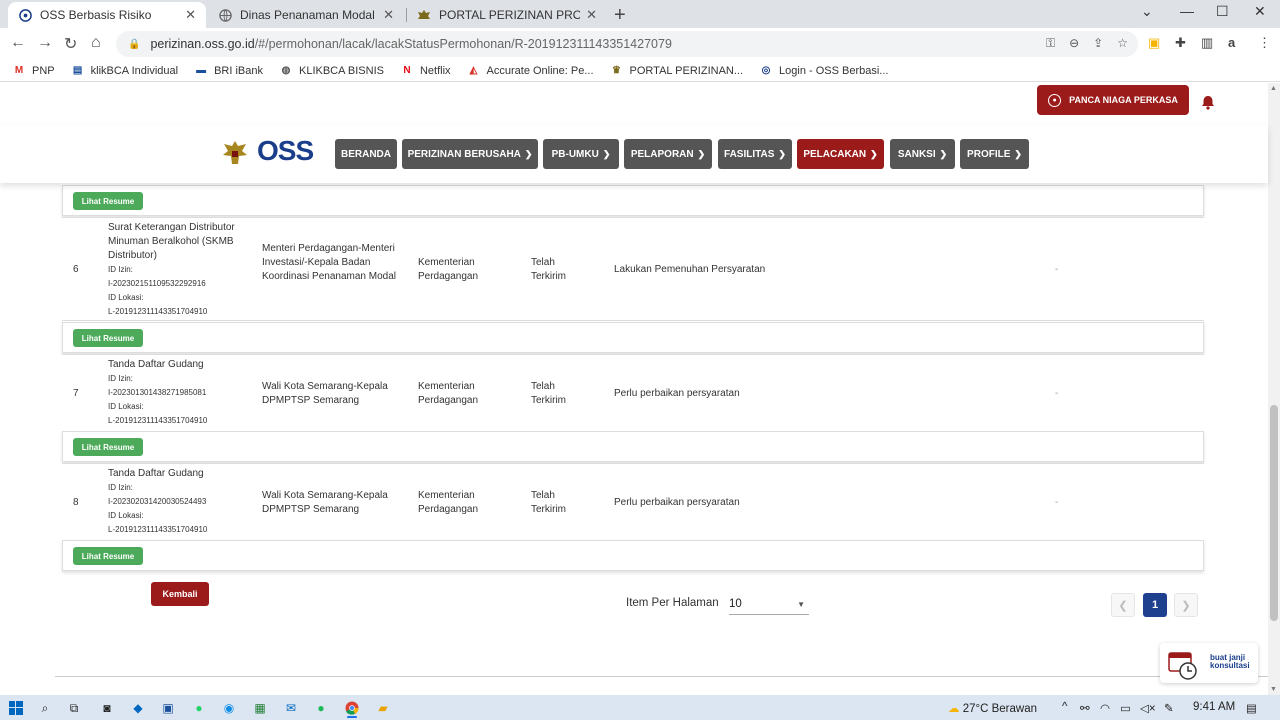 This screenshot has height=720, width=1280. I want to click on next-page-button: ❯, so click(1186, 605).